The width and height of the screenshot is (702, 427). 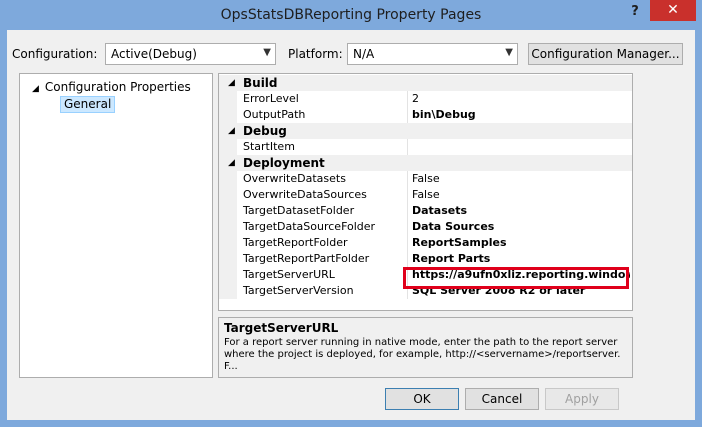 What do you see at coordinates (281, 328) in the screenshot?
I see `description-title: TargetServerURL` at bounding box center [281, 328].